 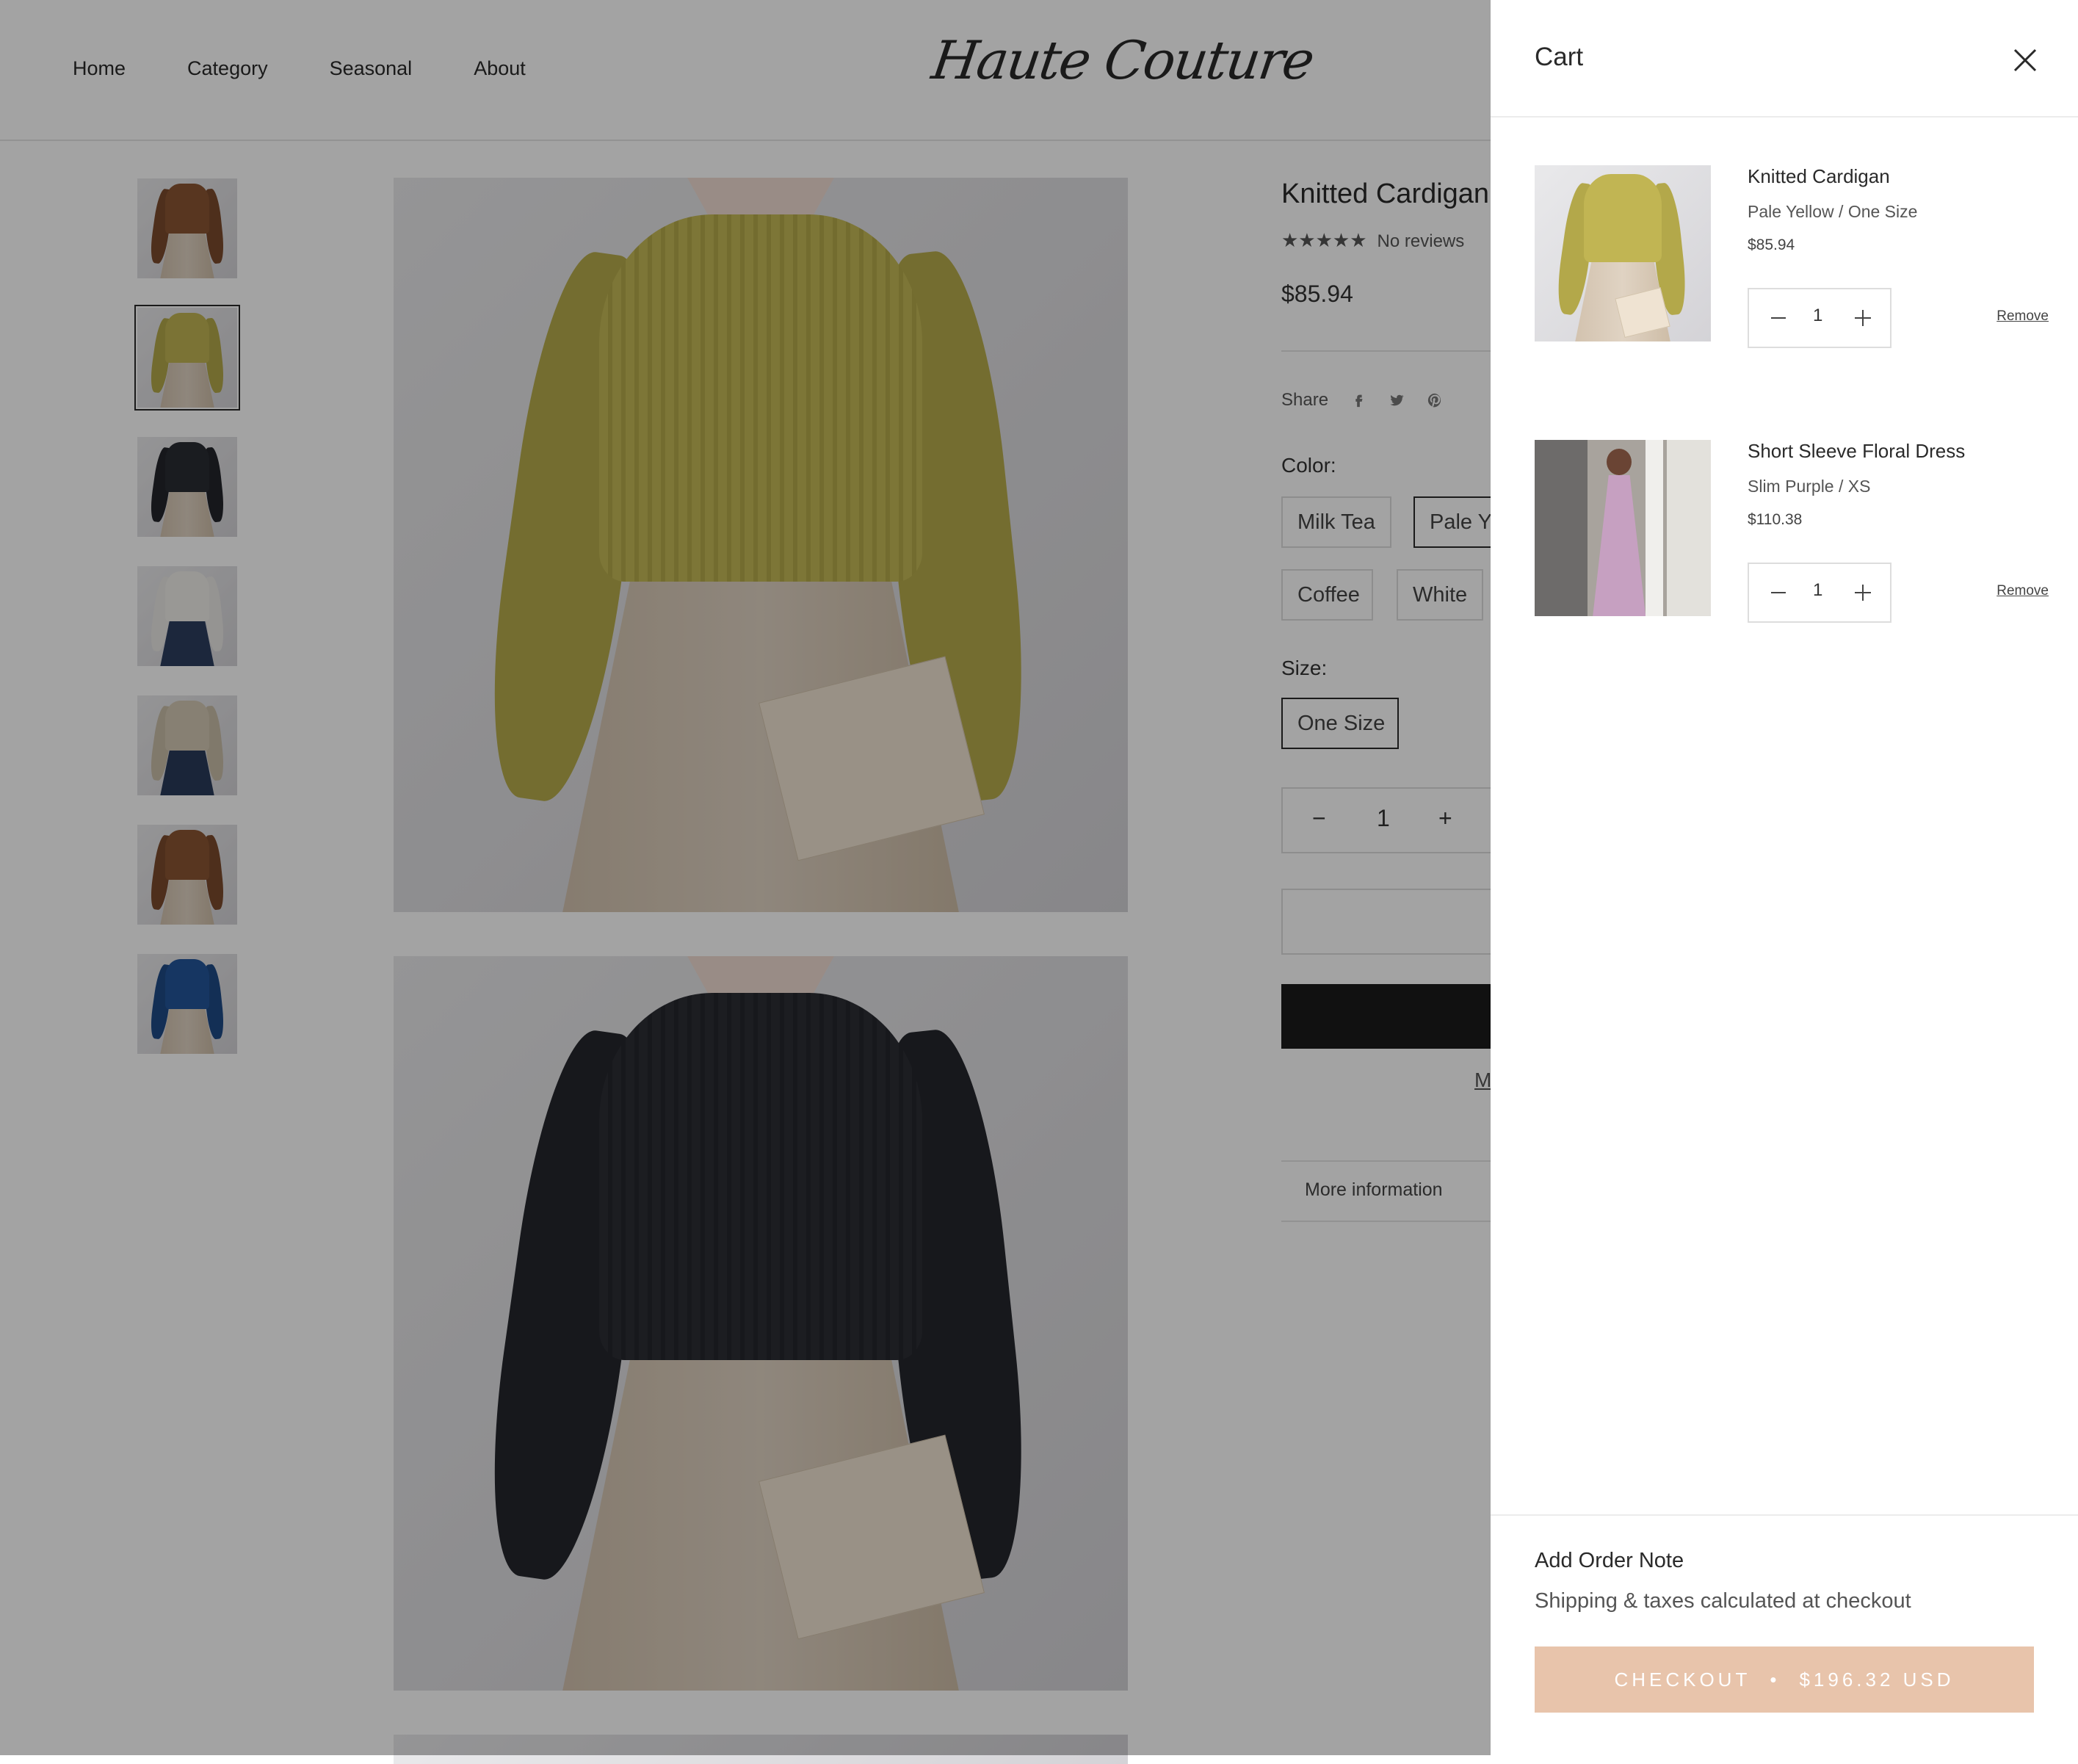 I want to click on cart-item-price: $85.94, so click(x=1771, y=244).